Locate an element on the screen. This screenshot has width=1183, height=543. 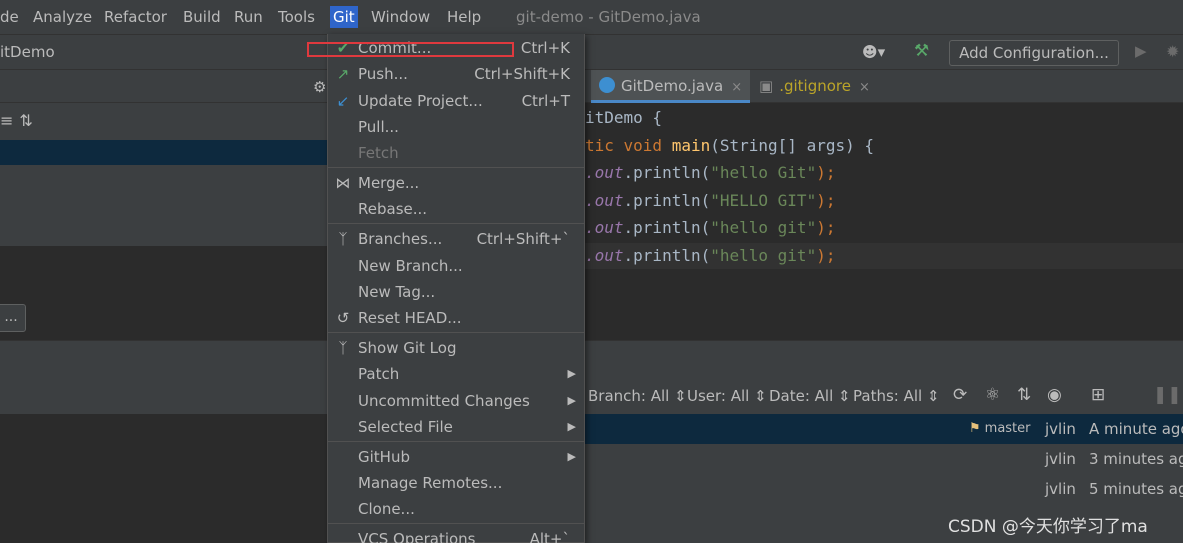
project-name: itDemo is located at coordinates (27, 52).